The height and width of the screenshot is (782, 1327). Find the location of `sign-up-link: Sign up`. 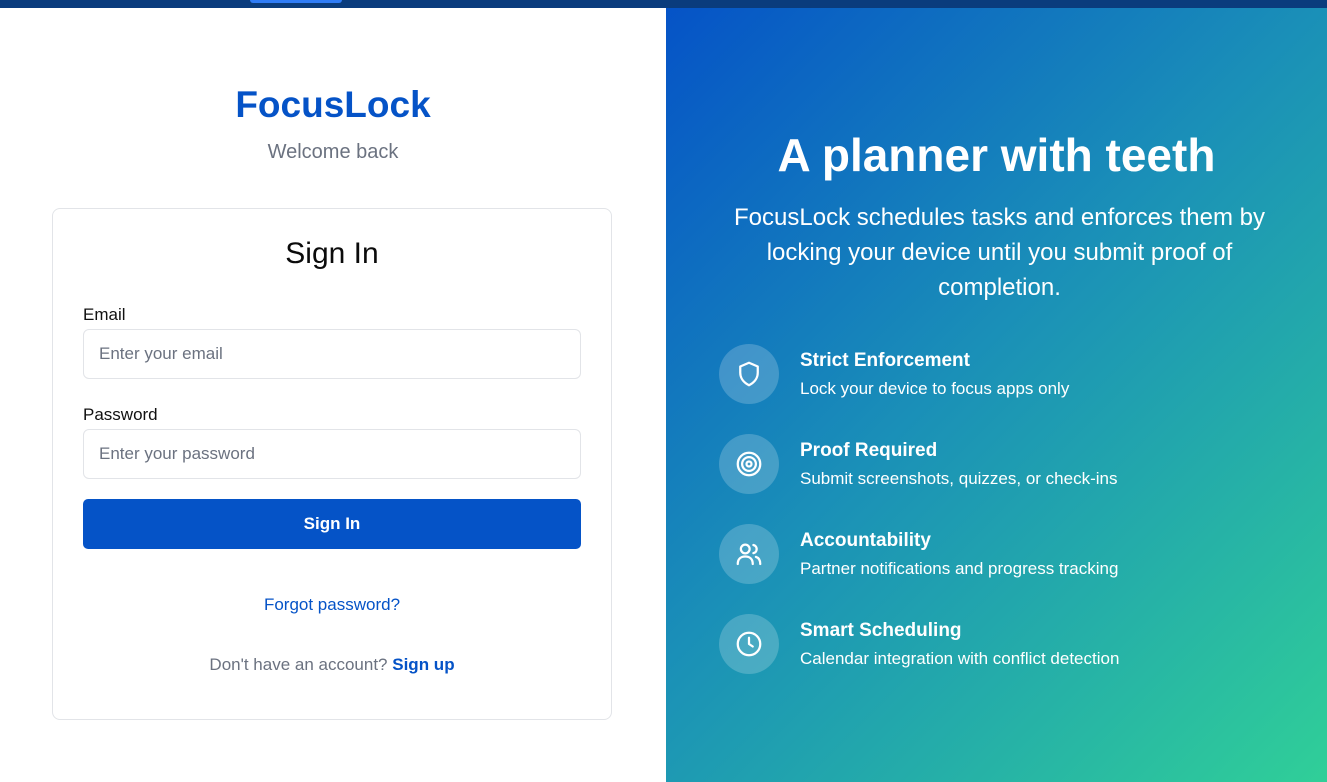

sign-up-link: Sign up is located at coordinates (423, 664).